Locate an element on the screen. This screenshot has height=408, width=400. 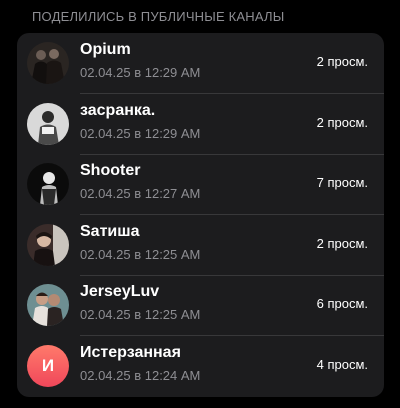
channel-name: JerseyLuv is located at coordinates (120, 292).